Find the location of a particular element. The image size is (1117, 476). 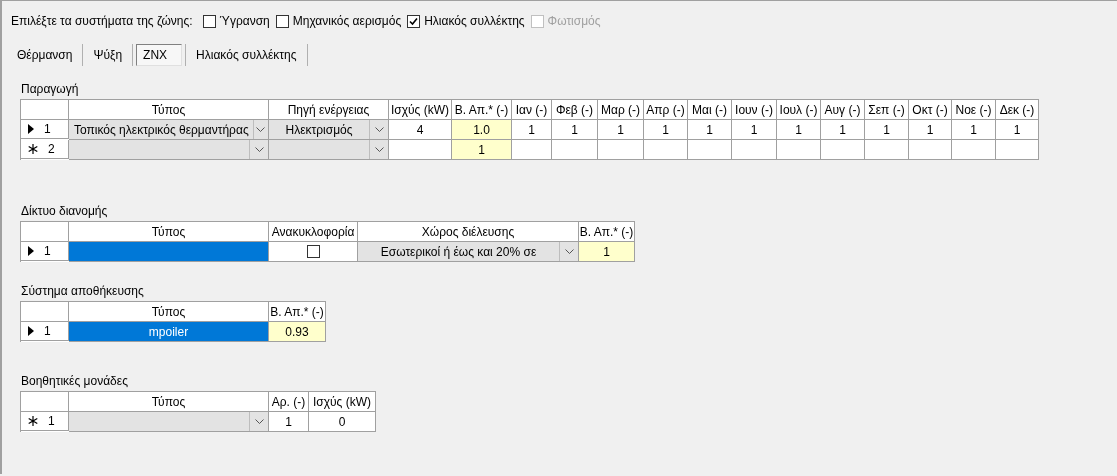

checkbox-label: Ύγρανση is located at coordinates (244, 21).